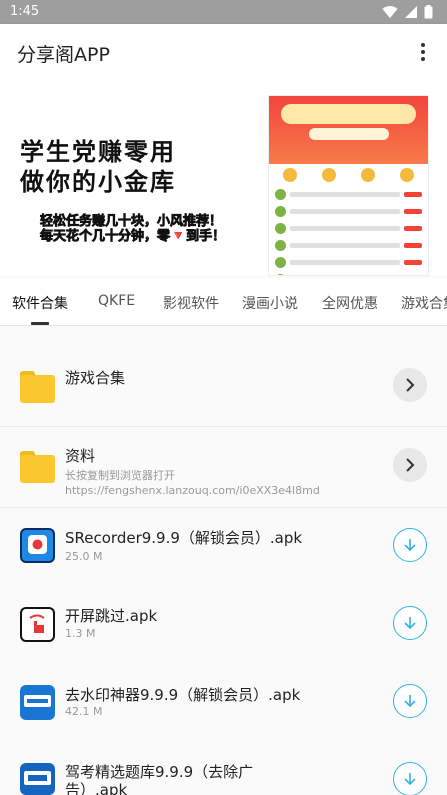  What do you see at coordinates (223, 302) in the screenshot?
I see `category-tabs: 软件合集 QKFE 影视软件 漫画小说 全网优惠 游戏合集` at bounding box center [223, 302].